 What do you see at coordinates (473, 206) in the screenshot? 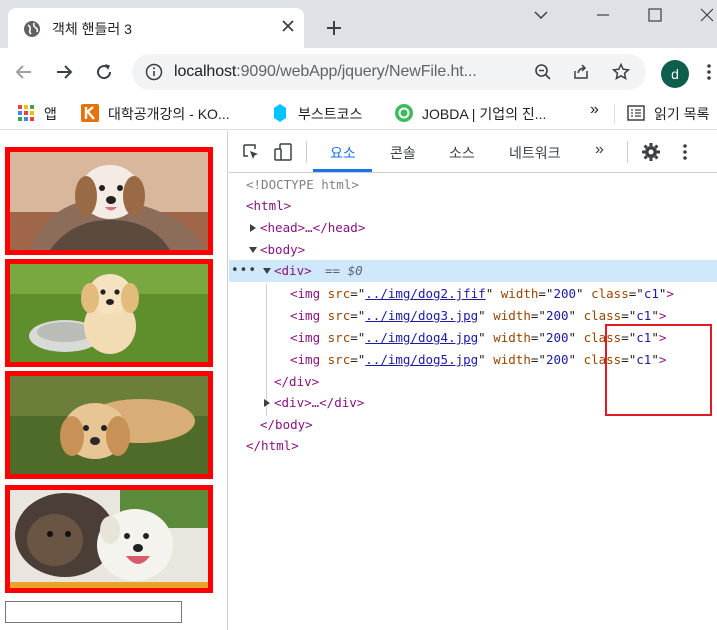
I see `html-node: <html>` at bounding box center [473, 206].